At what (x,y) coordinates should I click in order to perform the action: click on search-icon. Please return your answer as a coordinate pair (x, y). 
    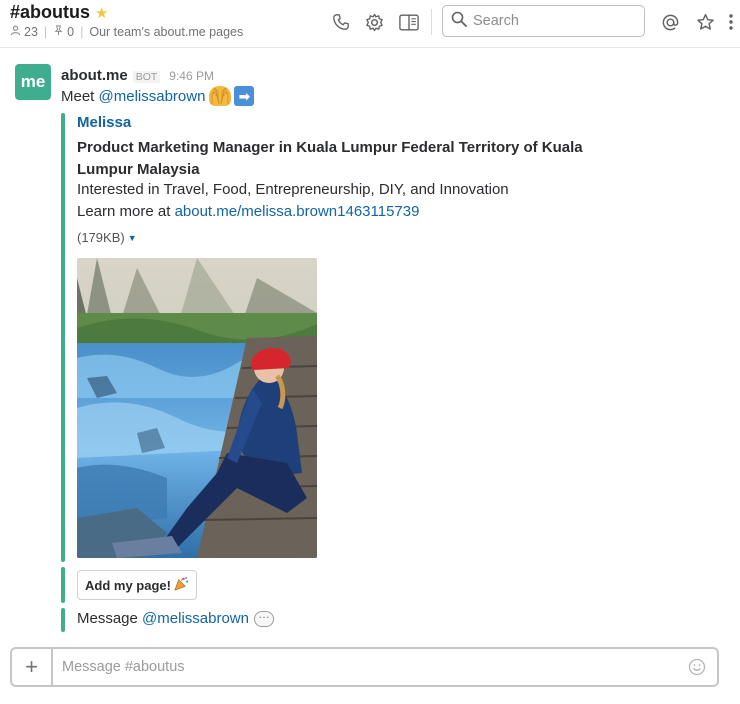
    Looking at the image, I should click on (459, 21).